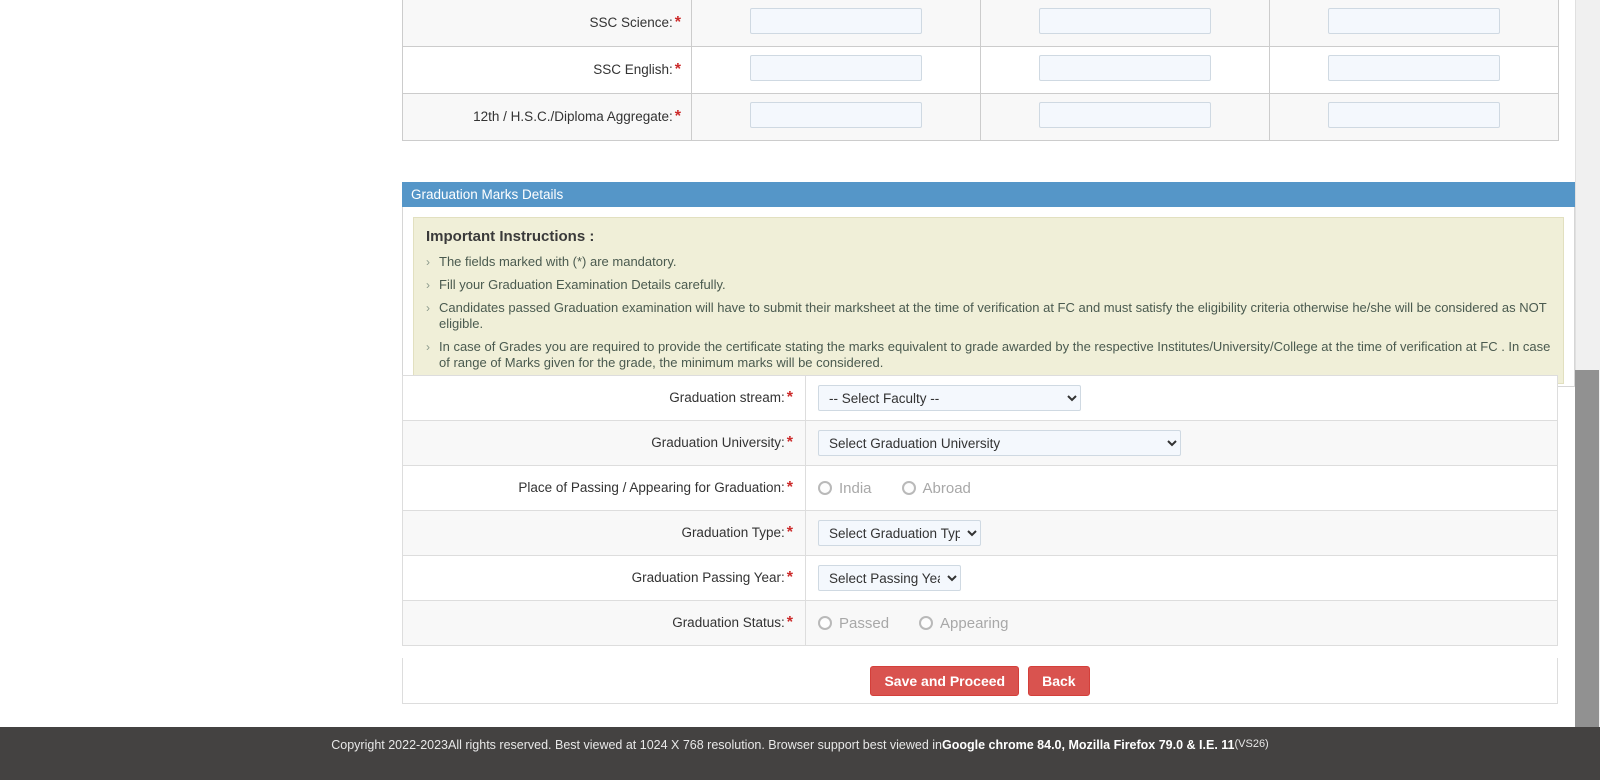  I want to click on field-label: SSC English:, so click(633, 69).